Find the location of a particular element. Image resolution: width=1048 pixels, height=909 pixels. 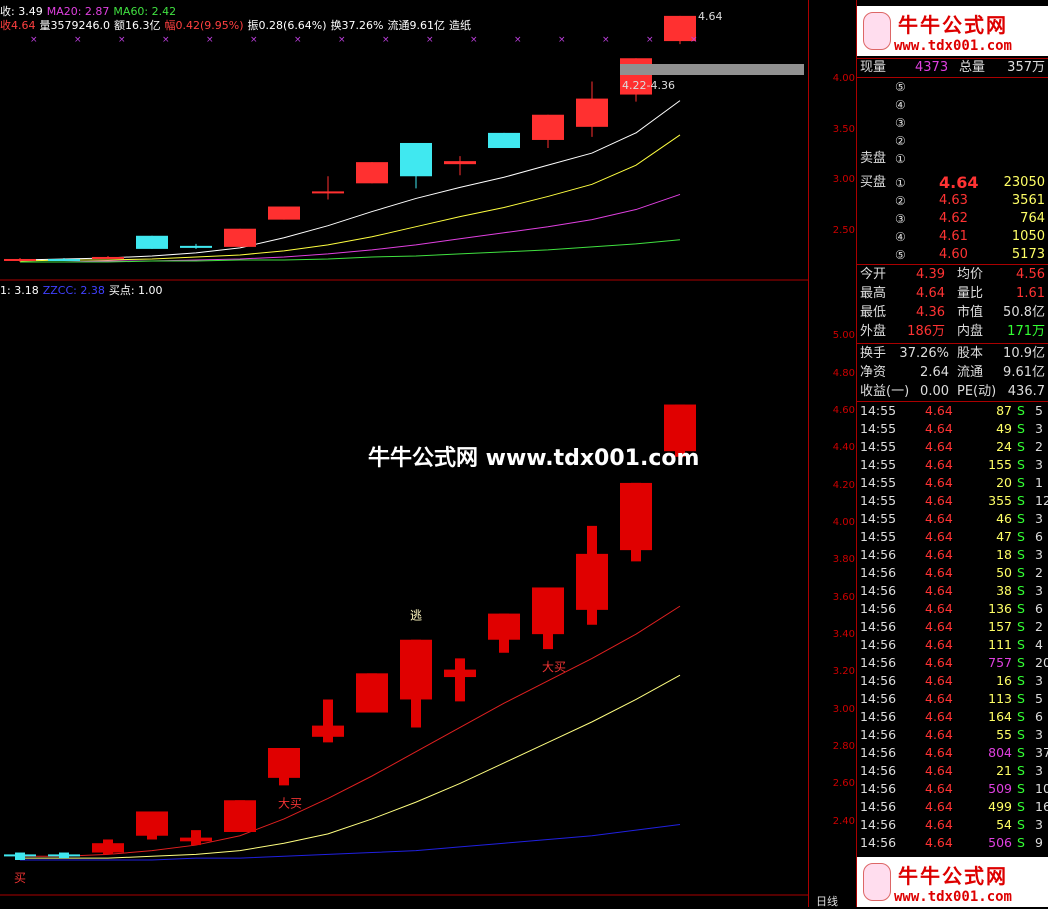

marker-12: × is located at coordinates (562, 40).